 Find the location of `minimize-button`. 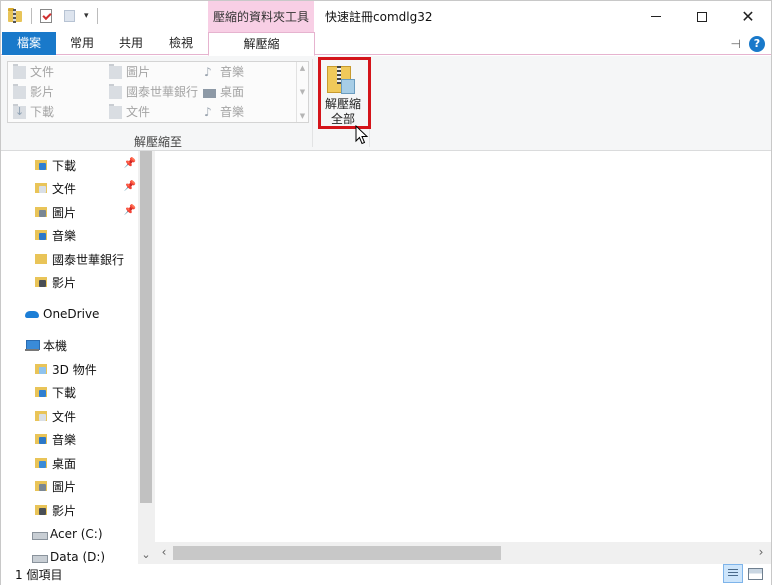

minimize-button is located at coordinates (656, 16).